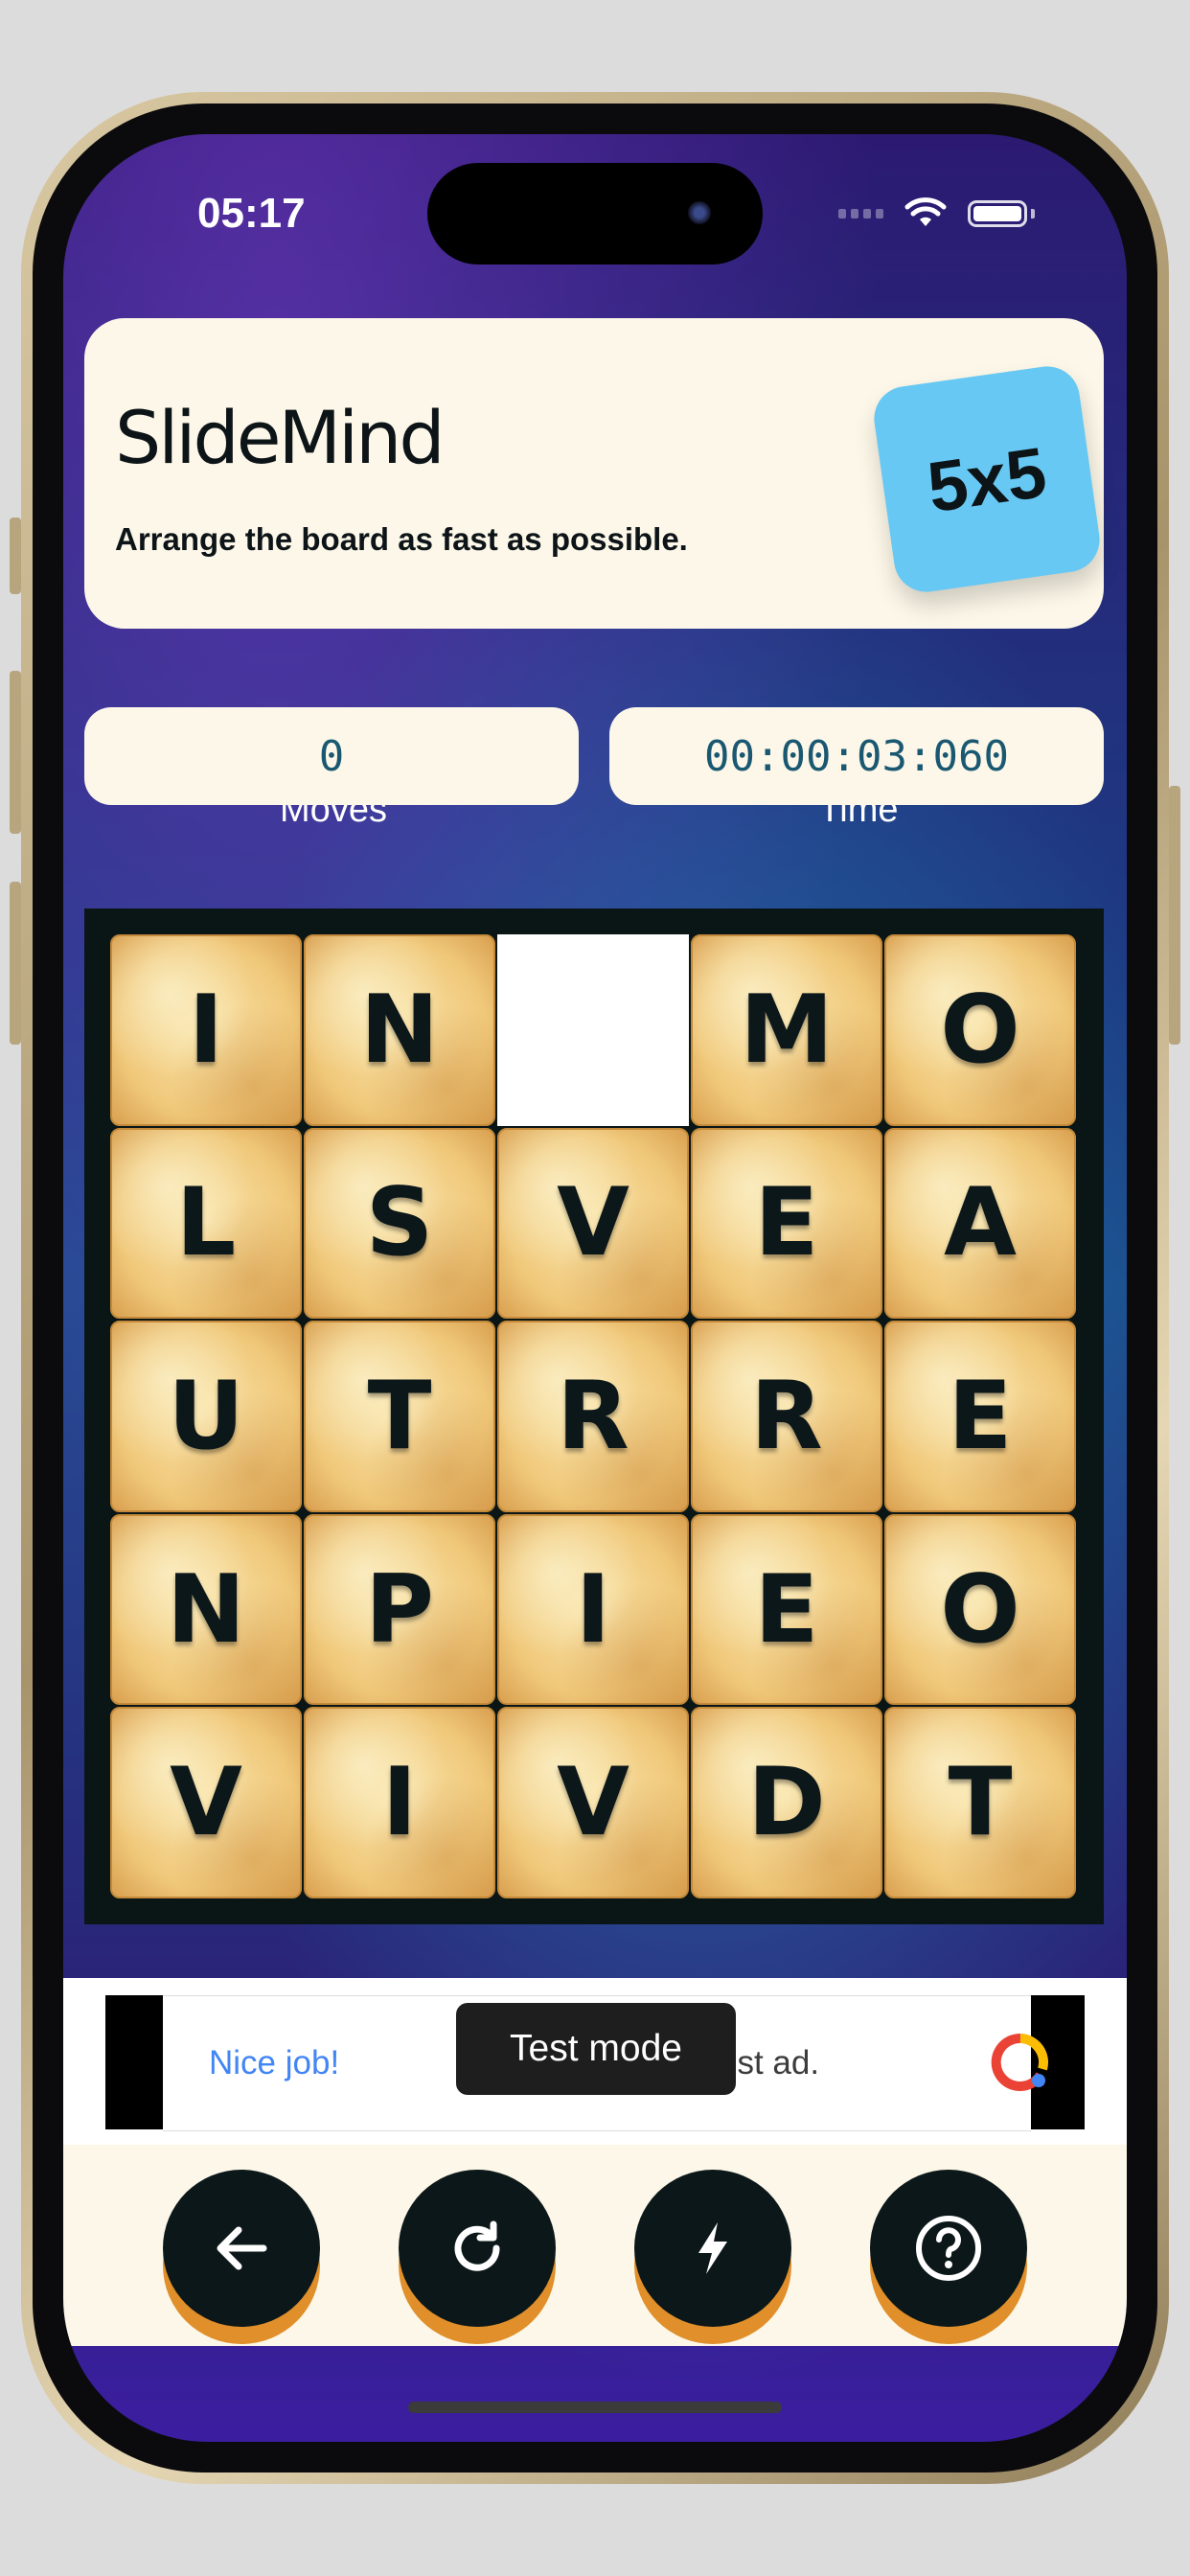 This screenshot has height=2576, width=1190. What do you see at coordinates (280, 437) in the screenshot?
I see `app-title: SlideMind` at bounding box center [280, 437].